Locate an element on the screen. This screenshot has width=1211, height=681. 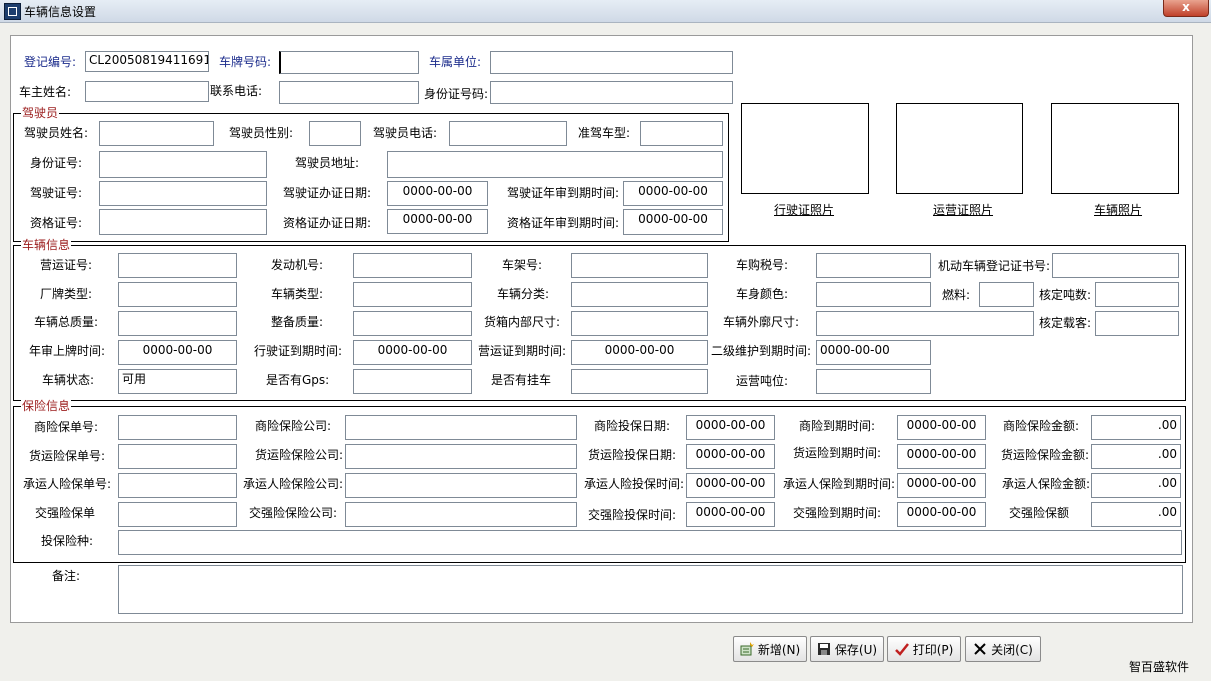
frame-input is located at coordinates (639, 265).